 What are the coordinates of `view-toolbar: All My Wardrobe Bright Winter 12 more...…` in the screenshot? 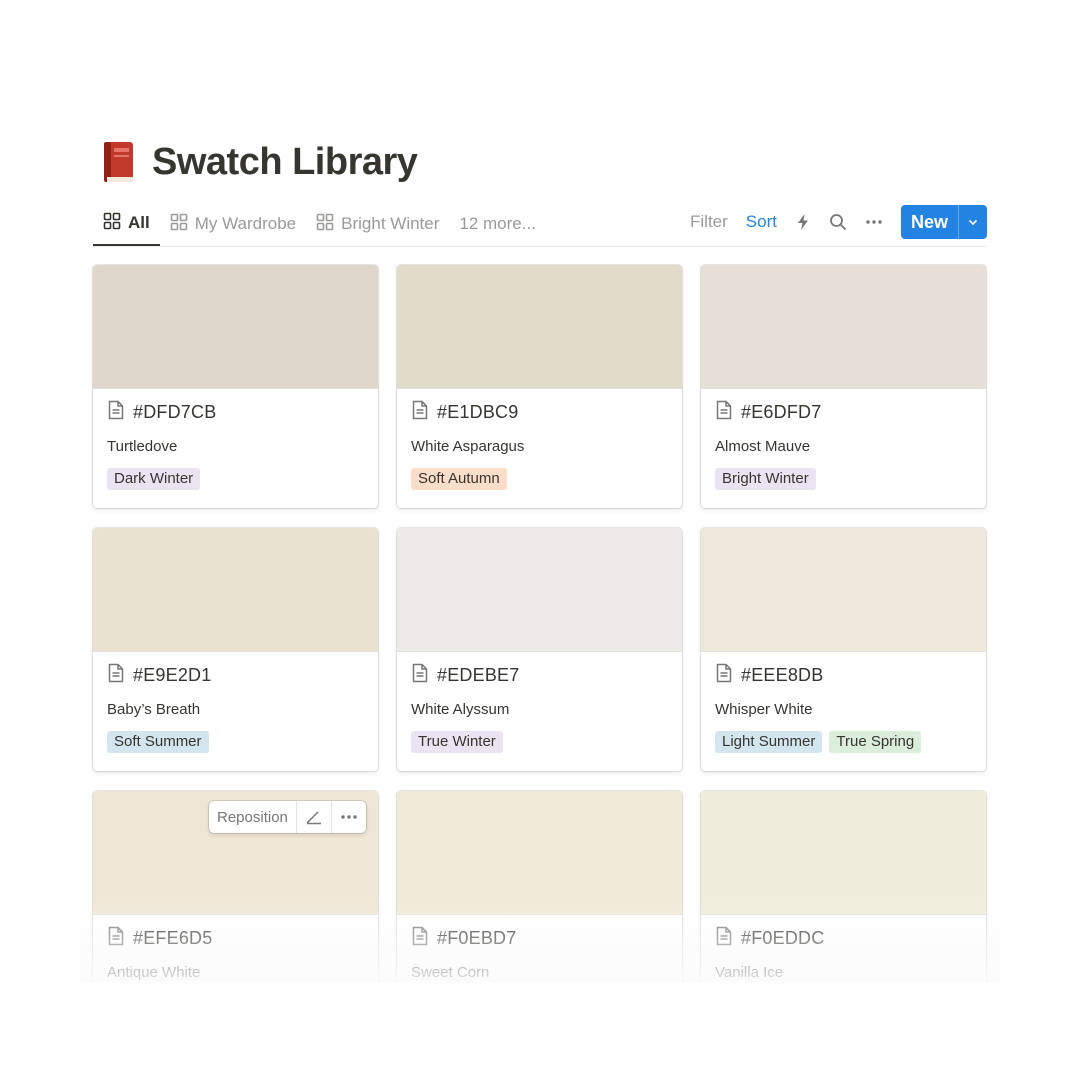 It's located at (540, 224).